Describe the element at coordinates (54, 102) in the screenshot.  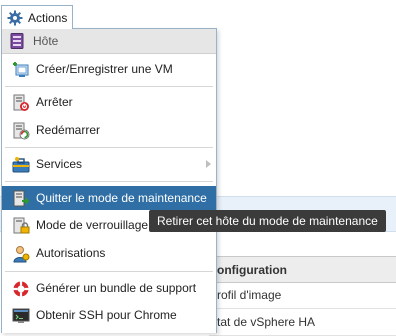
I see `menu-item-label: Arrêter` at that location.